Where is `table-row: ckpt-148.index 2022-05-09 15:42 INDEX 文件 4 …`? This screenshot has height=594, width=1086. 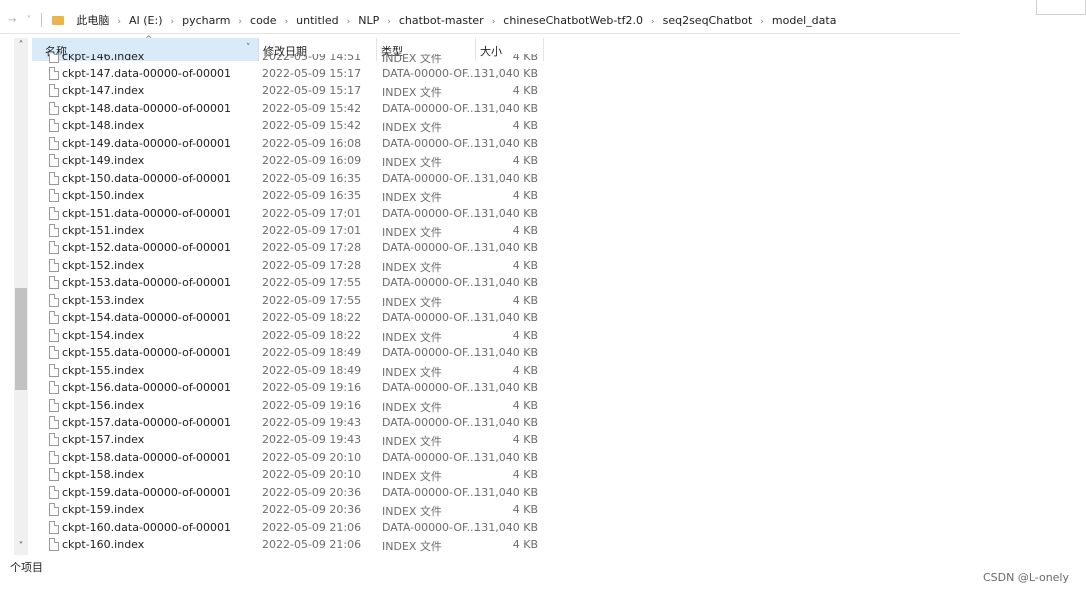 table-row: ckpt-148.index 2022-05-09 15:42 INDEX 文件 4 … is located at coordinates (292, 125).